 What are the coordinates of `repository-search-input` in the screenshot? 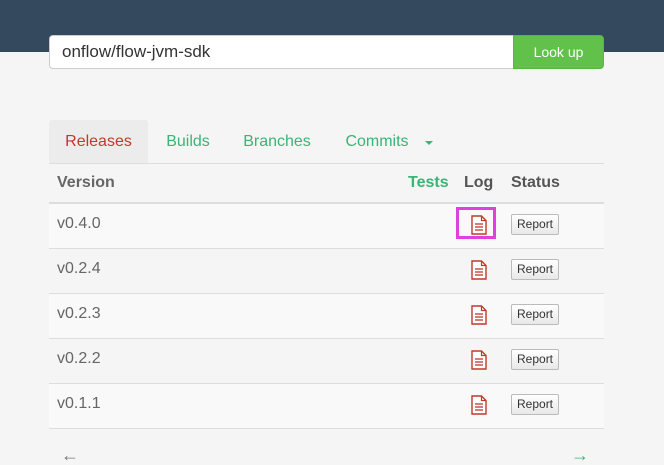 It's located at (281, 52).